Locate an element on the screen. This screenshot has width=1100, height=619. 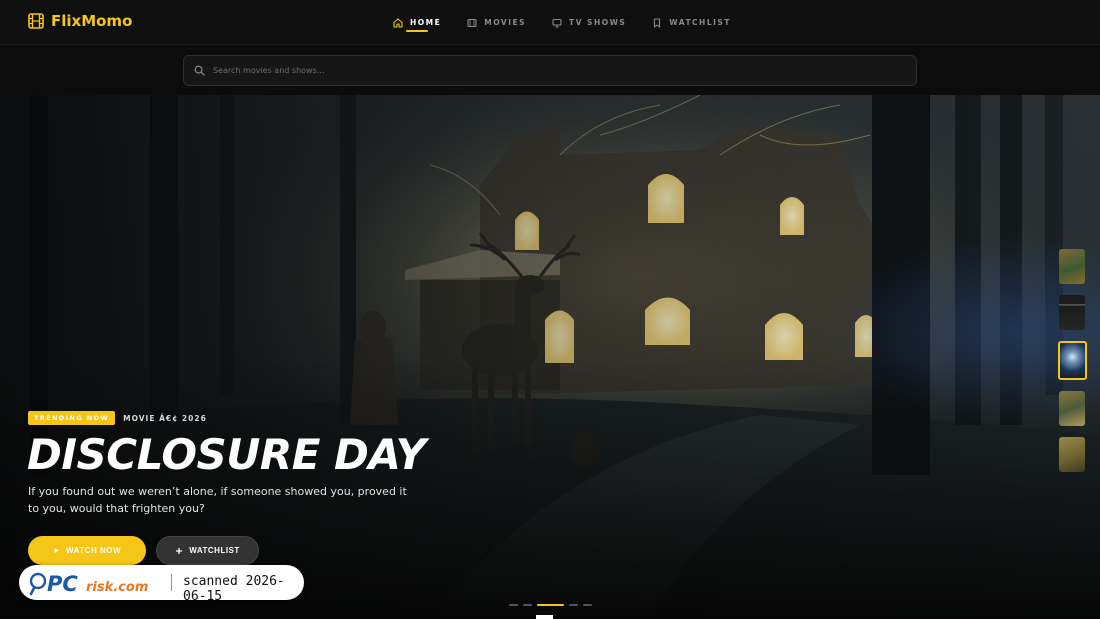
plus-icon is located at coordinates (179, 550).